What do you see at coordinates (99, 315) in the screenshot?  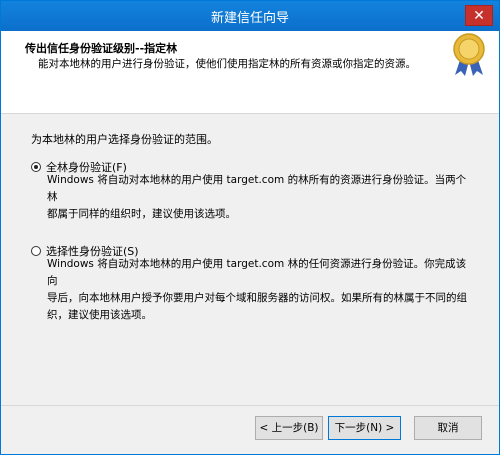 I see `description-line: 织，建议使用该选项。` at bounding box center [99, 315].